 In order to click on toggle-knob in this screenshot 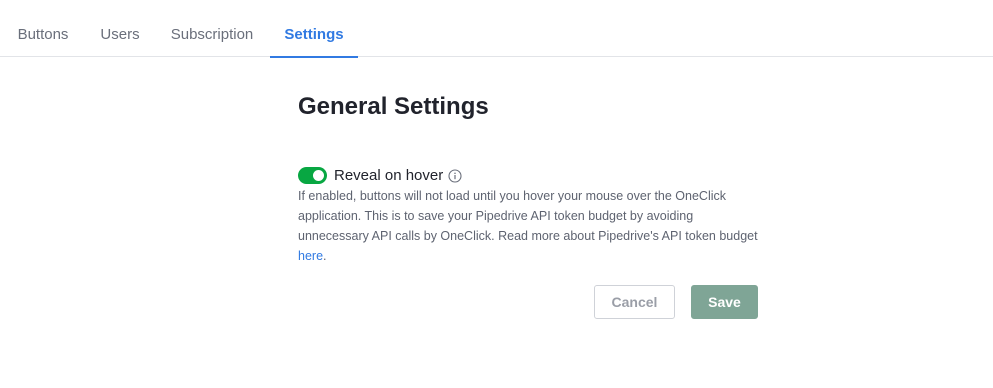, I will do `click(318, 175)`.